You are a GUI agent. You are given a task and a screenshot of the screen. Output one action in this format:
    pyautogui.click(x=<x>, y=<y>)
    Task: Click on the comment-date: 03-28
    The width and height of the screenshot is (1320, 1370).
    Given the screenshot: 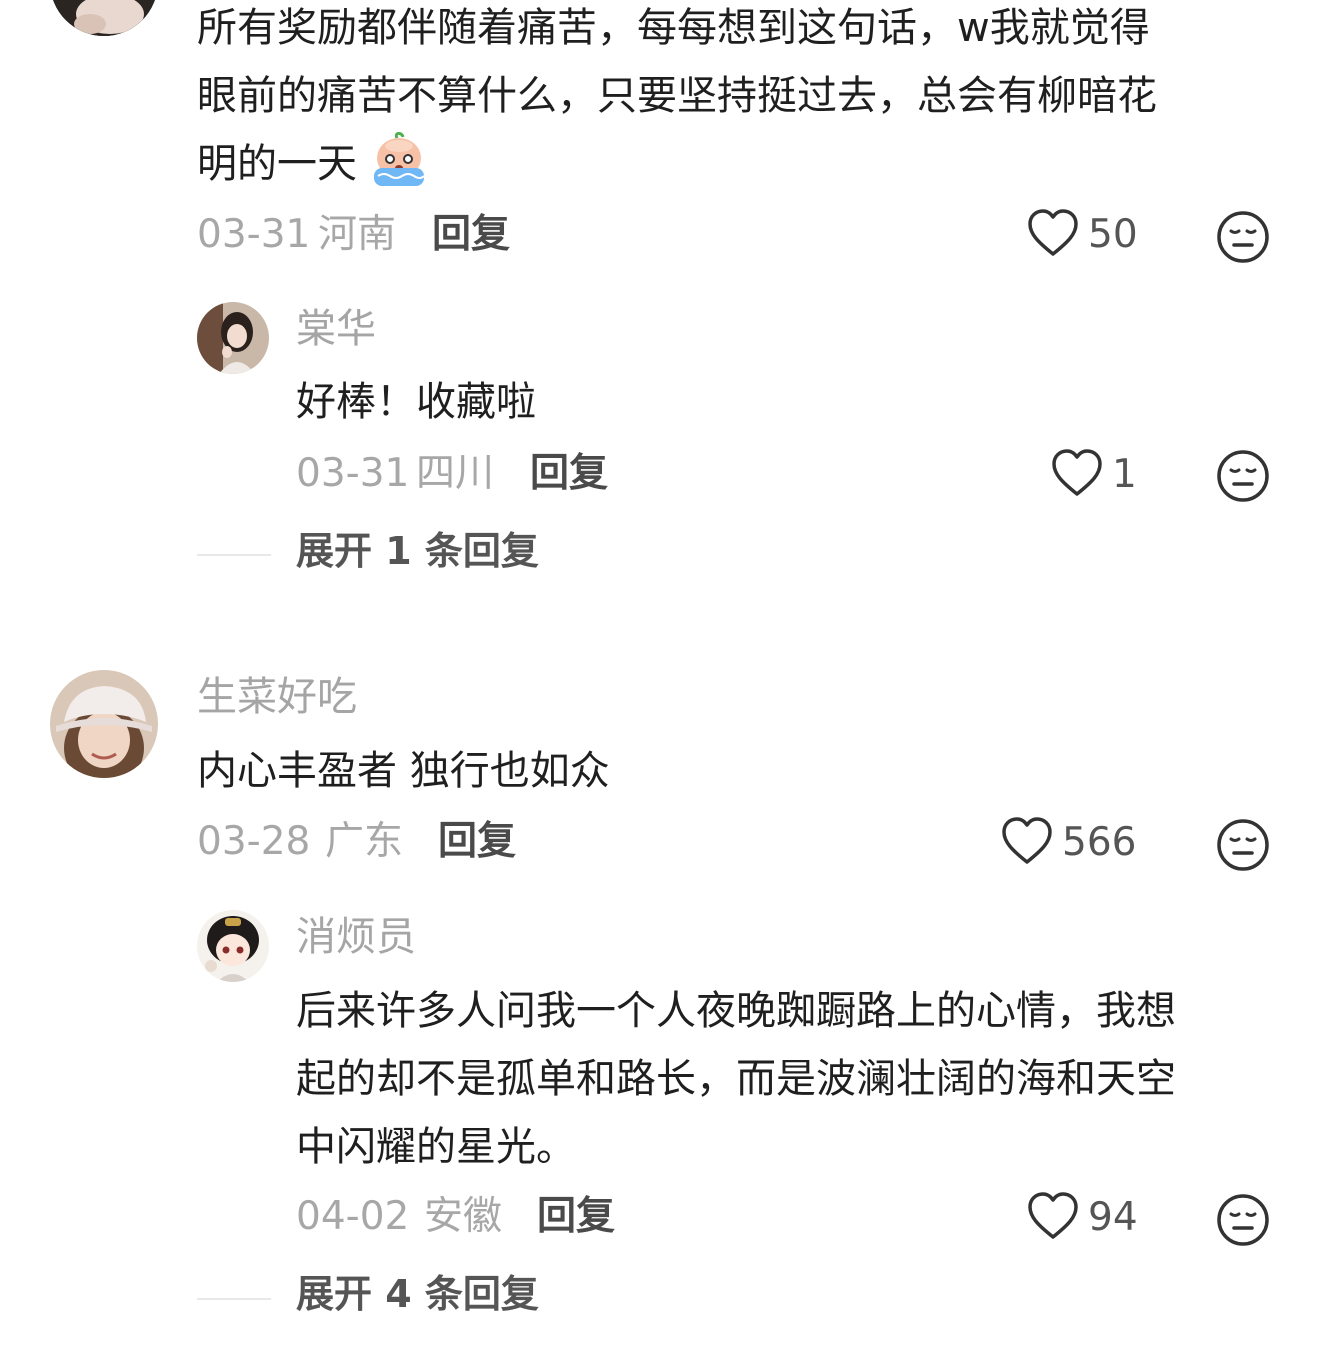 What is the action you would take?
    pyautogui.click(x=254, y=841)
    